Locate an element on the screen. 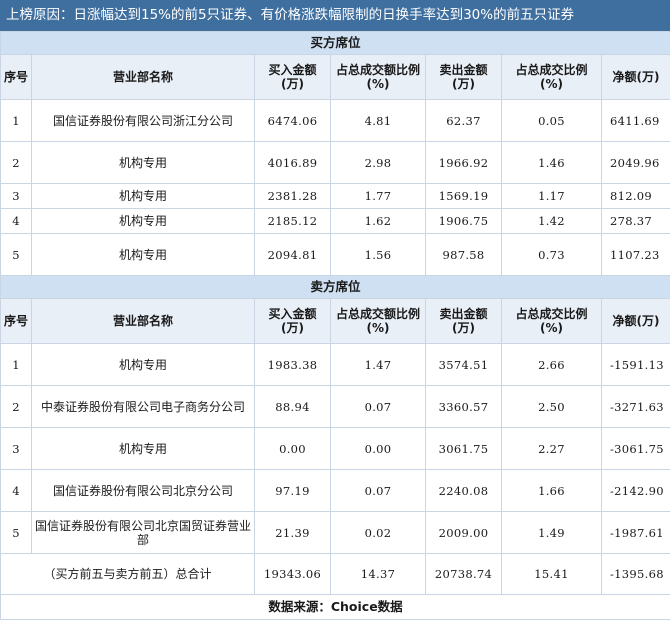  table-row: 5 机构专用 2094.81 1.56 987.58 0.73 1107.23 is located at coordinates (335, 254).